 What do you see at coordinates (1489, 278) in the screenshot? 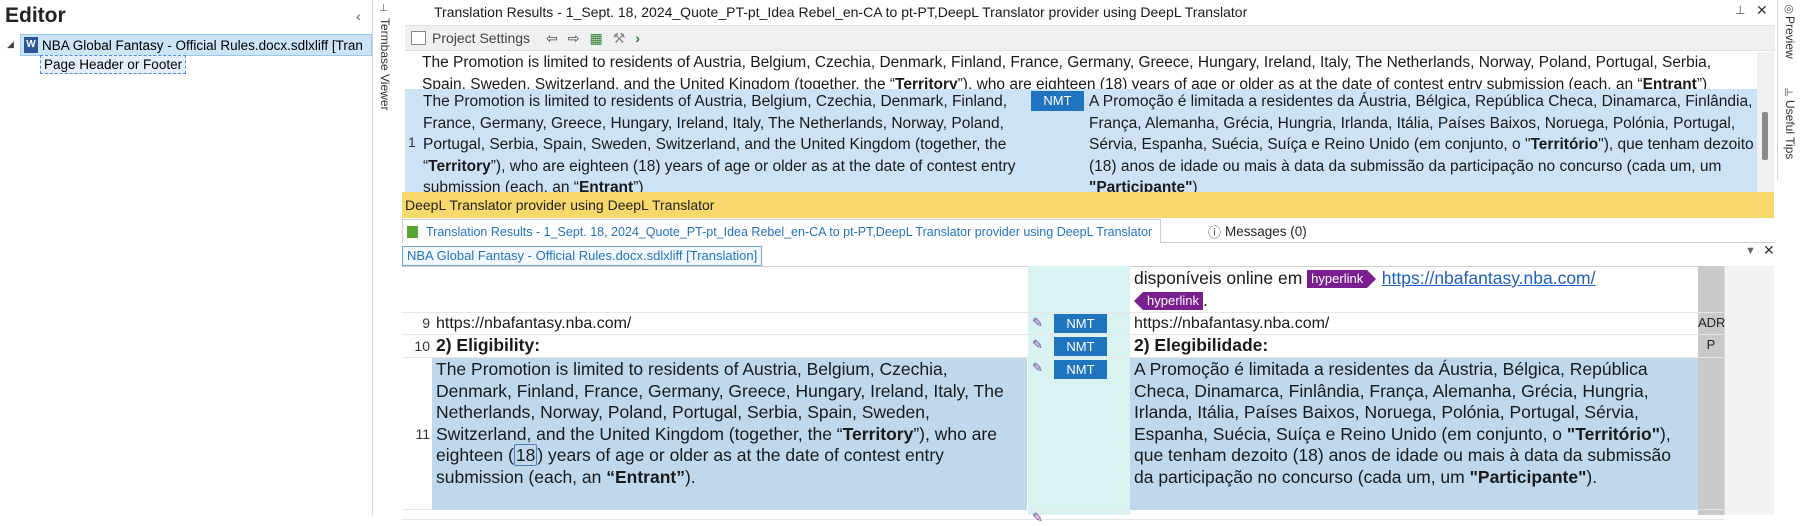
I see `hyperlink-text: https://nbafantasy.nba.com/` at bounding box center [1489, 278].